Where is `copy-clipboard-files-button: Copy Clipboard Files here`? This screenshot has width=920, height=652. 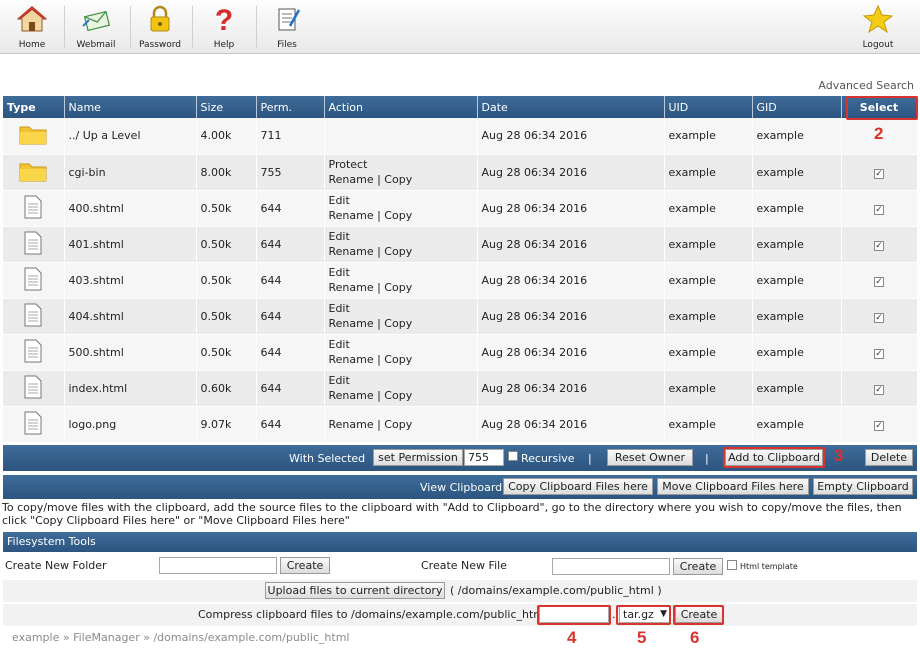
copy-clipboard-files-button: Copy Clipboard Files here is located at coordinates (578, 486).